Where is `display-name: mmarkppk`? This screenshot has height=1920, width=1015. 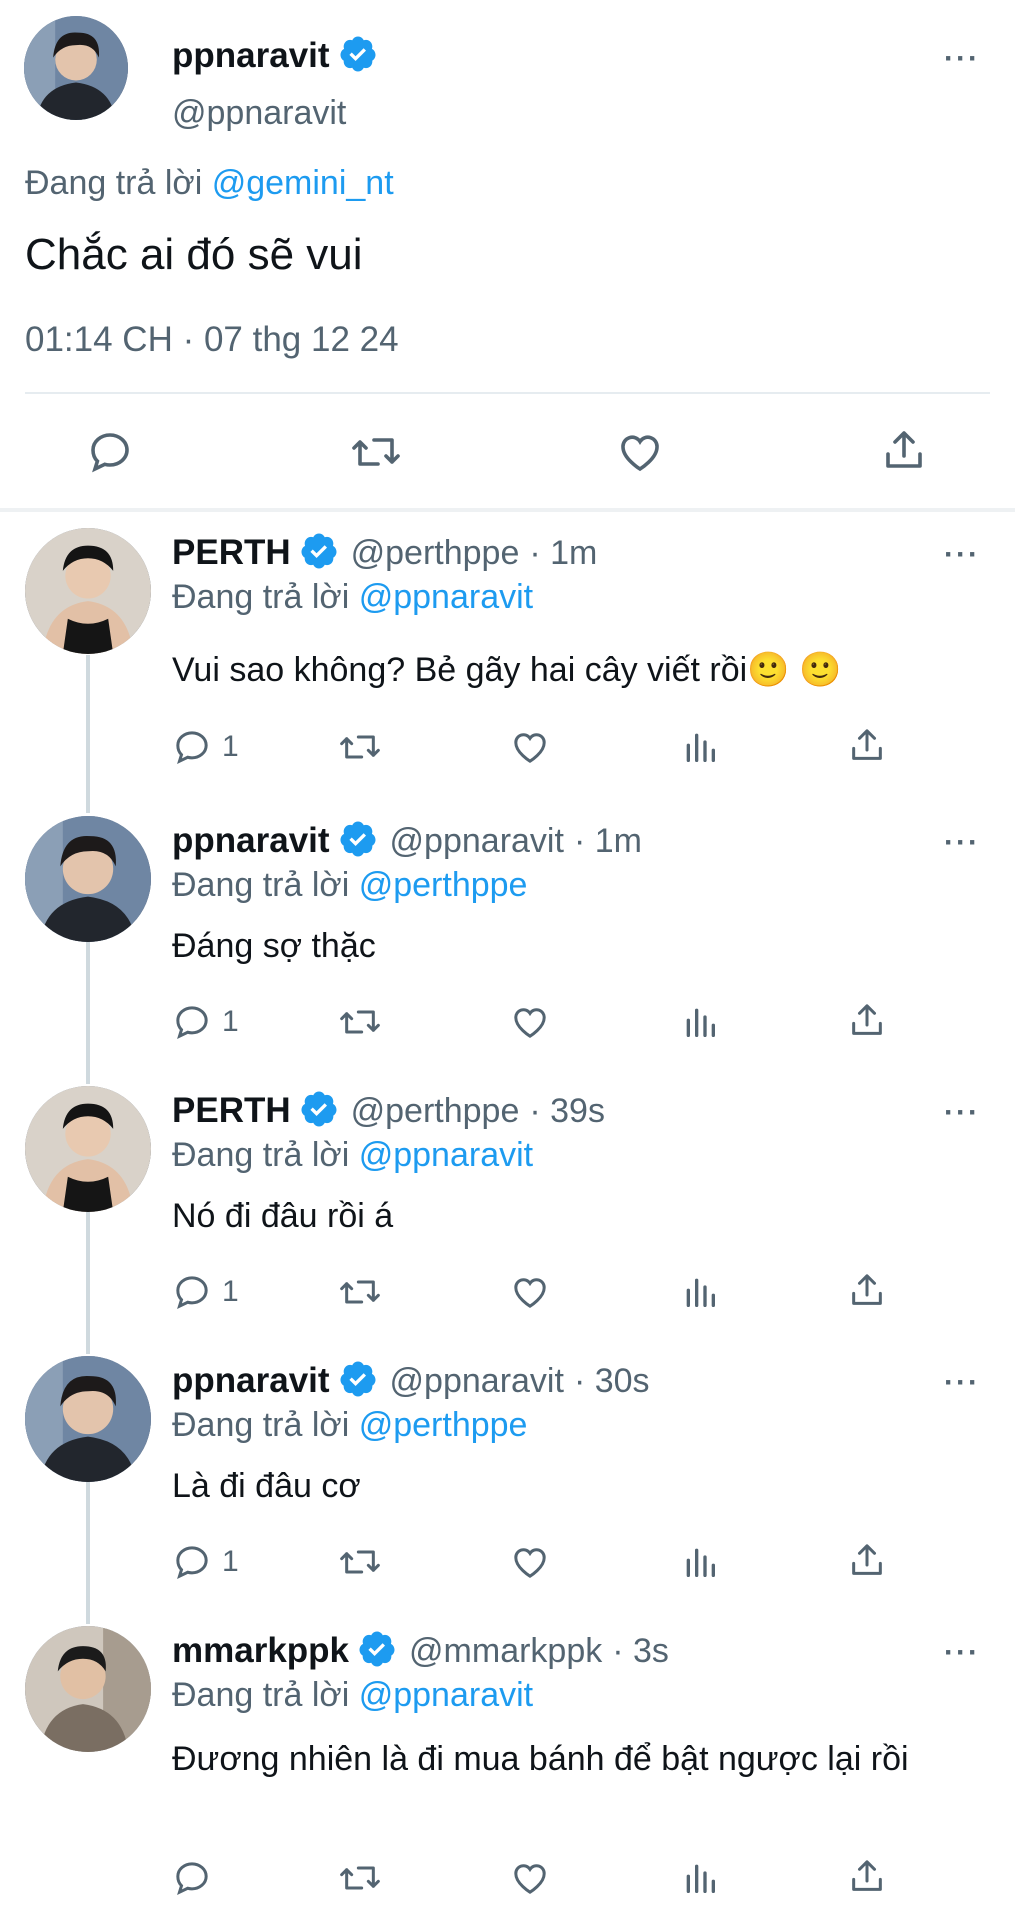
display-name: mmarkppk is located at coordinates (260, 1651).